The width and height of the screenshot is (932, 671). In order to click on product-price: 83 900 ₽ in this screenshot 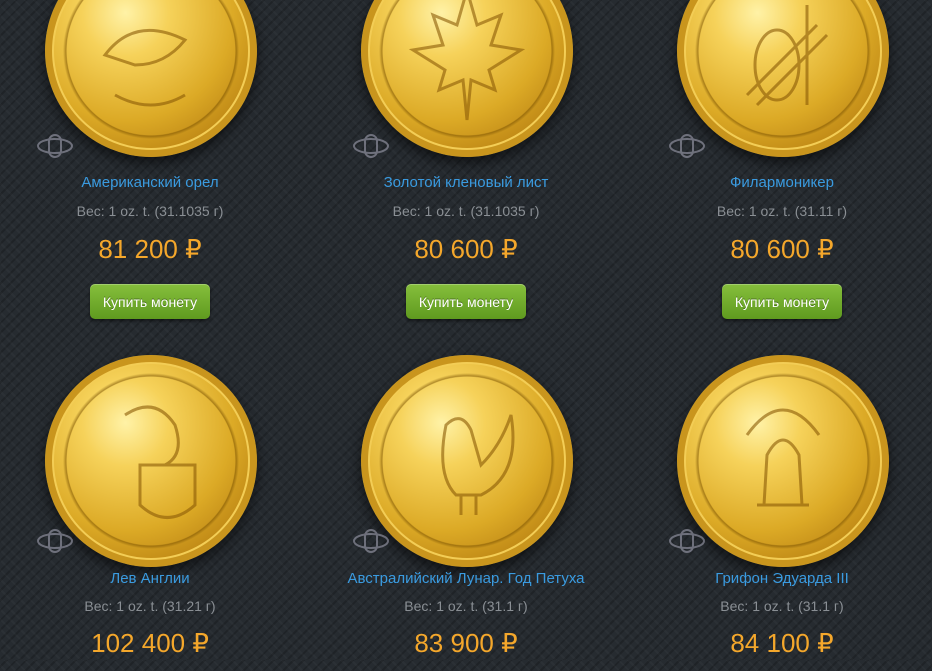, I will do `click(466, 643)`.